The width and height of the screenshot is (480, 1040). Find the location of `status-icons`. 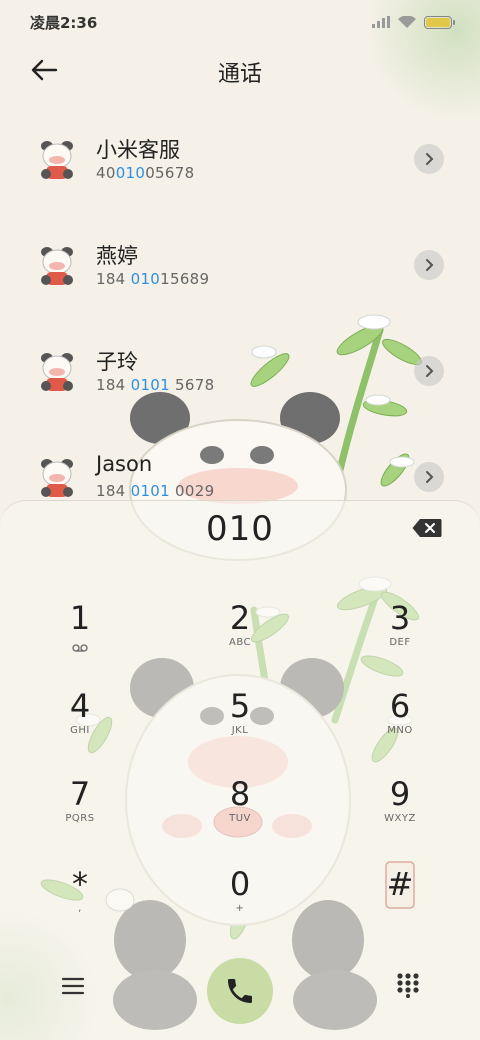

status-icons is located at coordinates (413, 22).